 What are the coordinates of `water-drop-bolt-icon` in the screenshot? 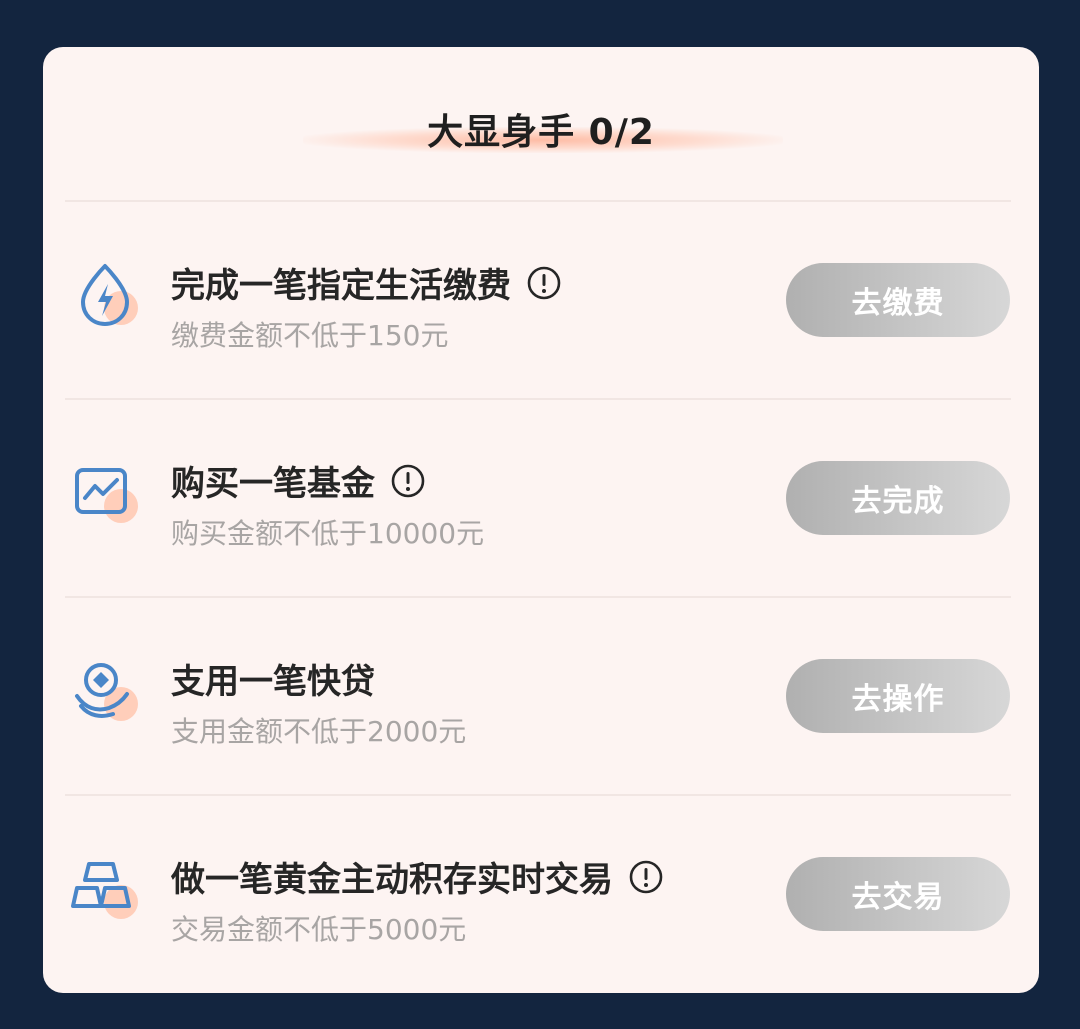 It's located at (107, 294).